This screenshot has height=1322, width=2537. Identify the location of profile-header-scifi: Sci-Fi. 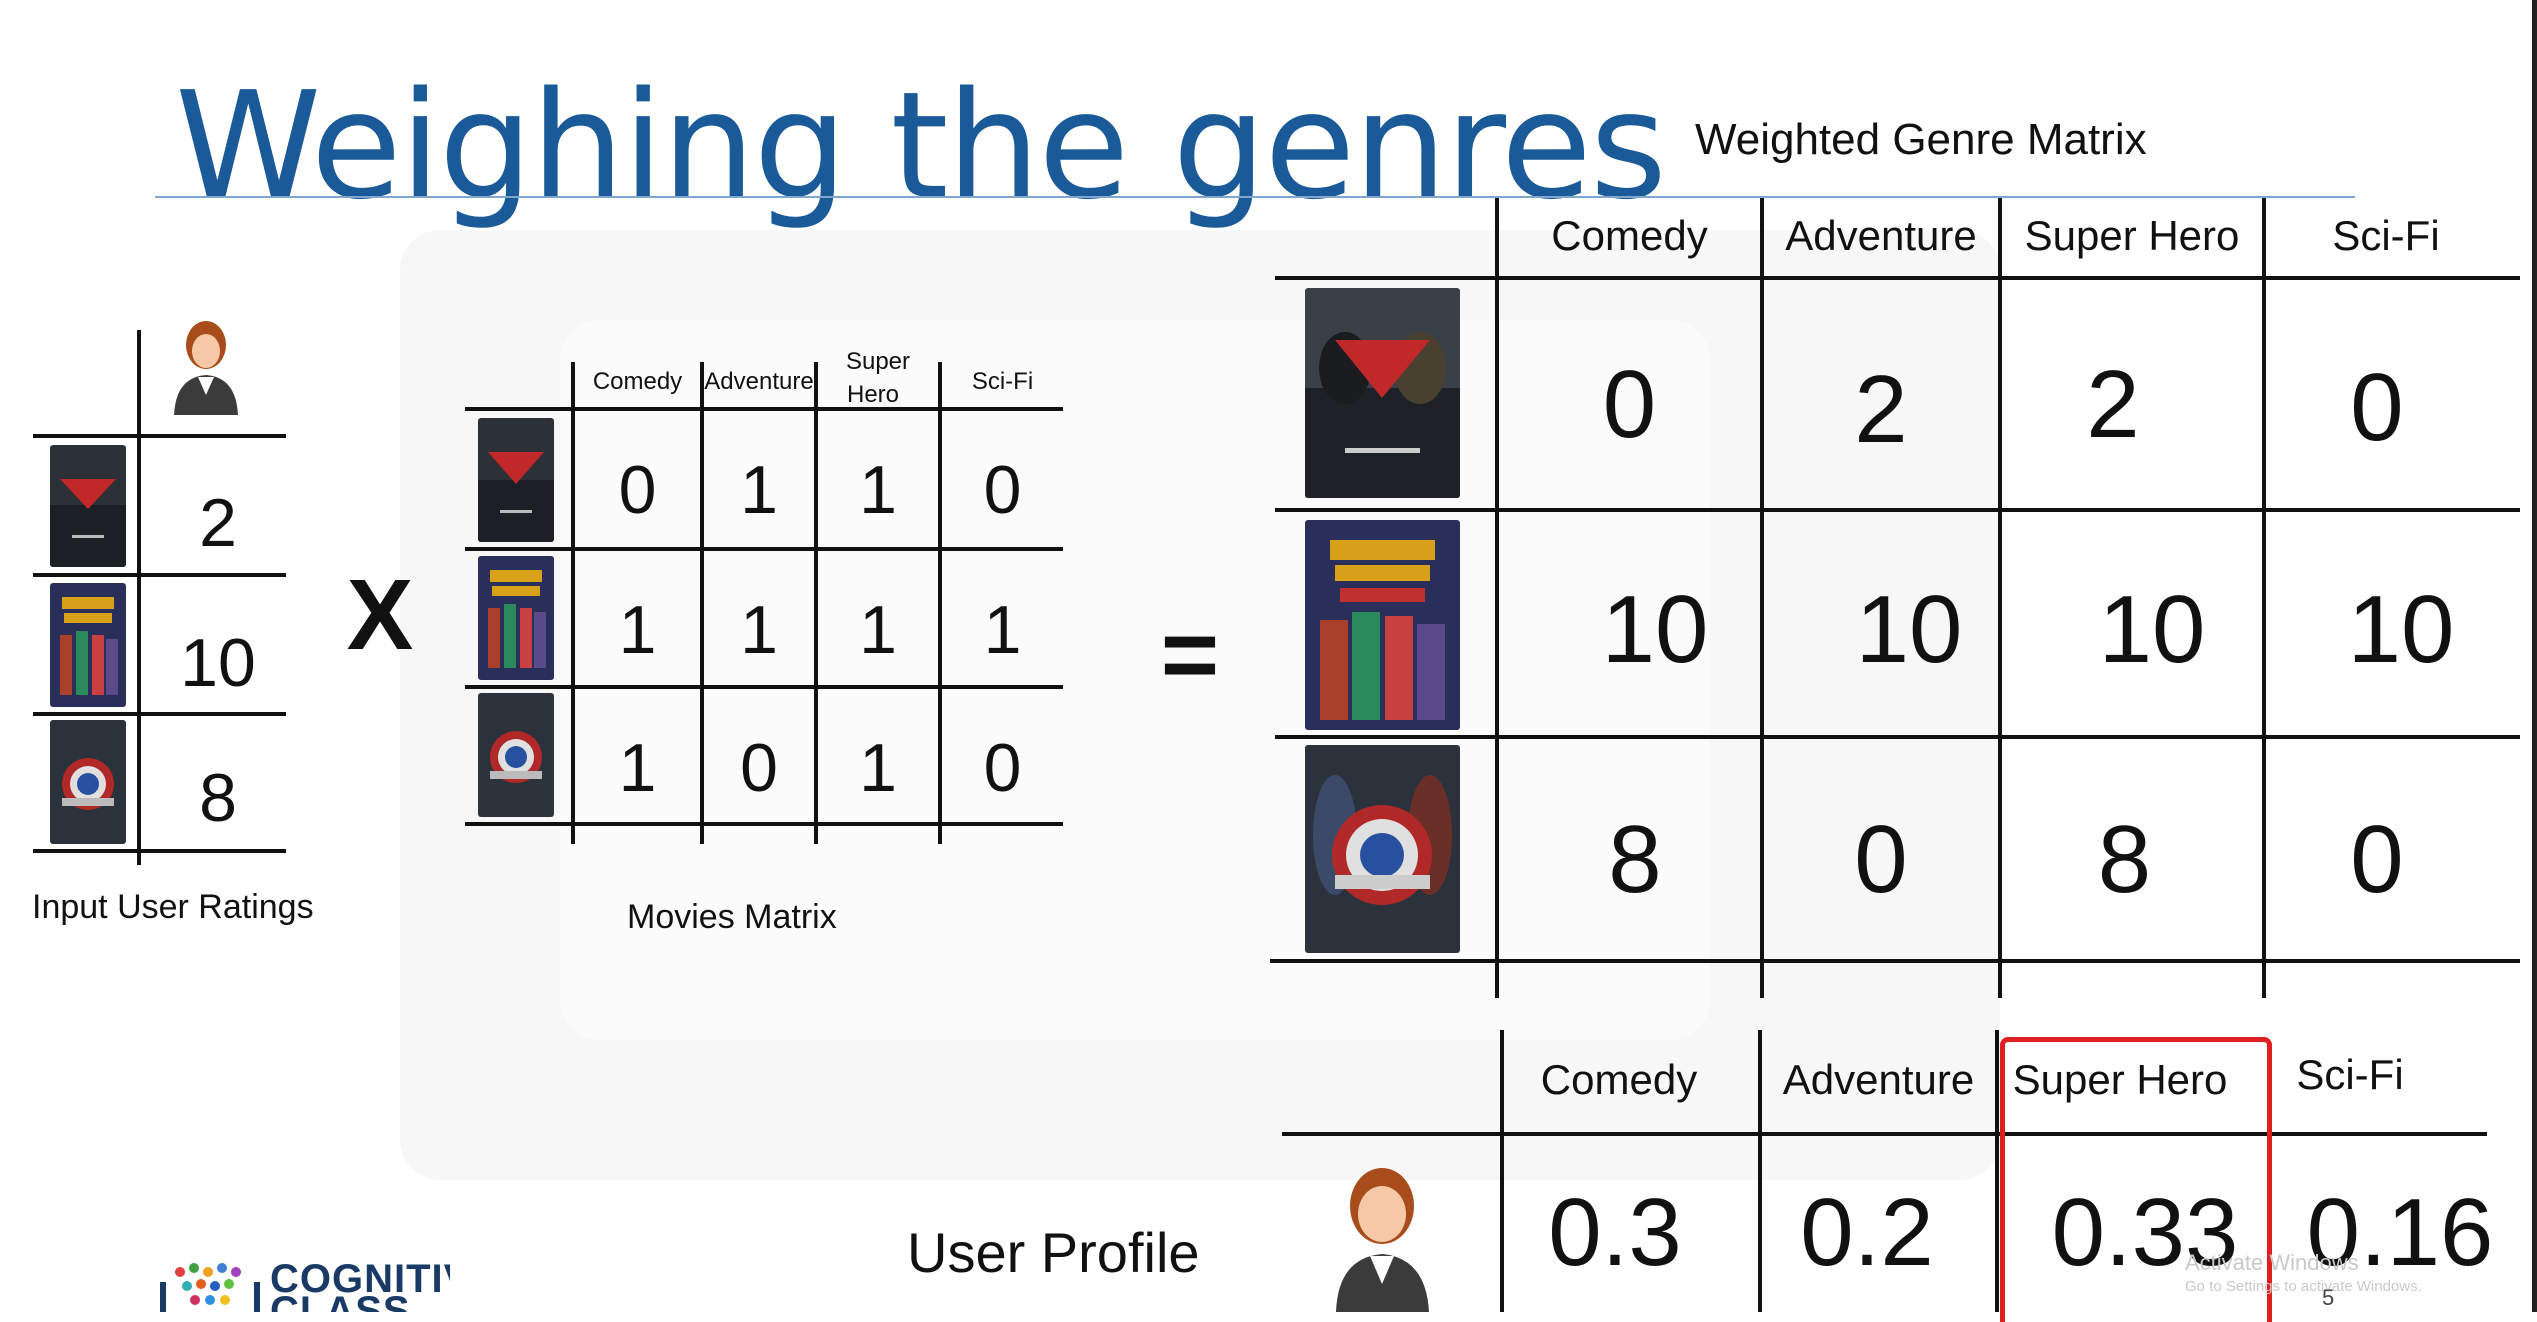
(2350, 1074).